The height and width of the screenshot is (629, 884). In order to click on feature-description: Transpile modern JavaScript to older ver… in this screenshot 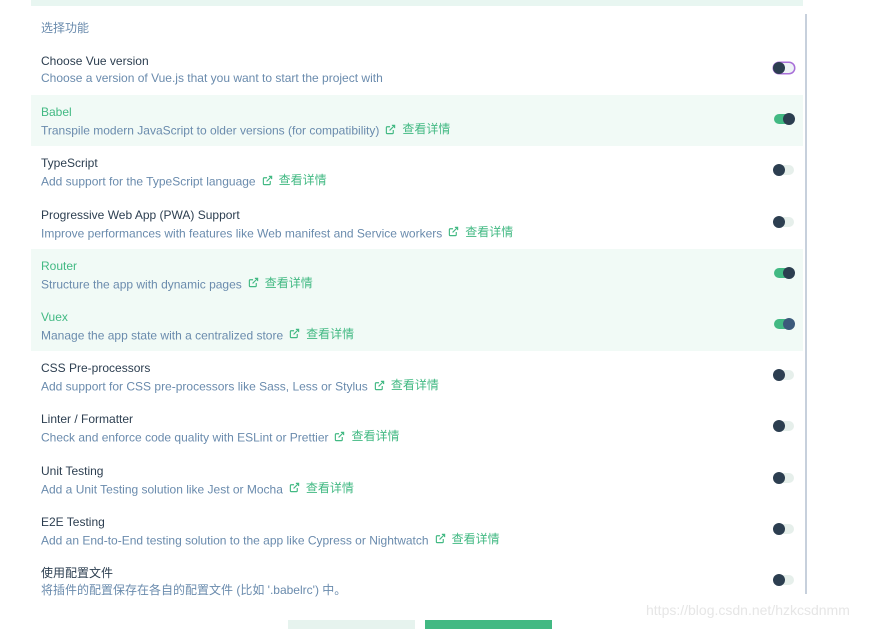, I will do `click(210, 130)`.